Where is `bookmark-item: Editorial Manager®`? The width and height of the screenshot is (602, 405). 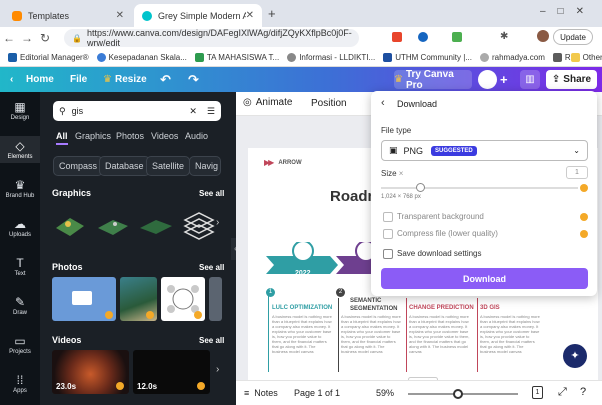 bookmark-item: Editorial Manager® is located at coordinates (48, 57).